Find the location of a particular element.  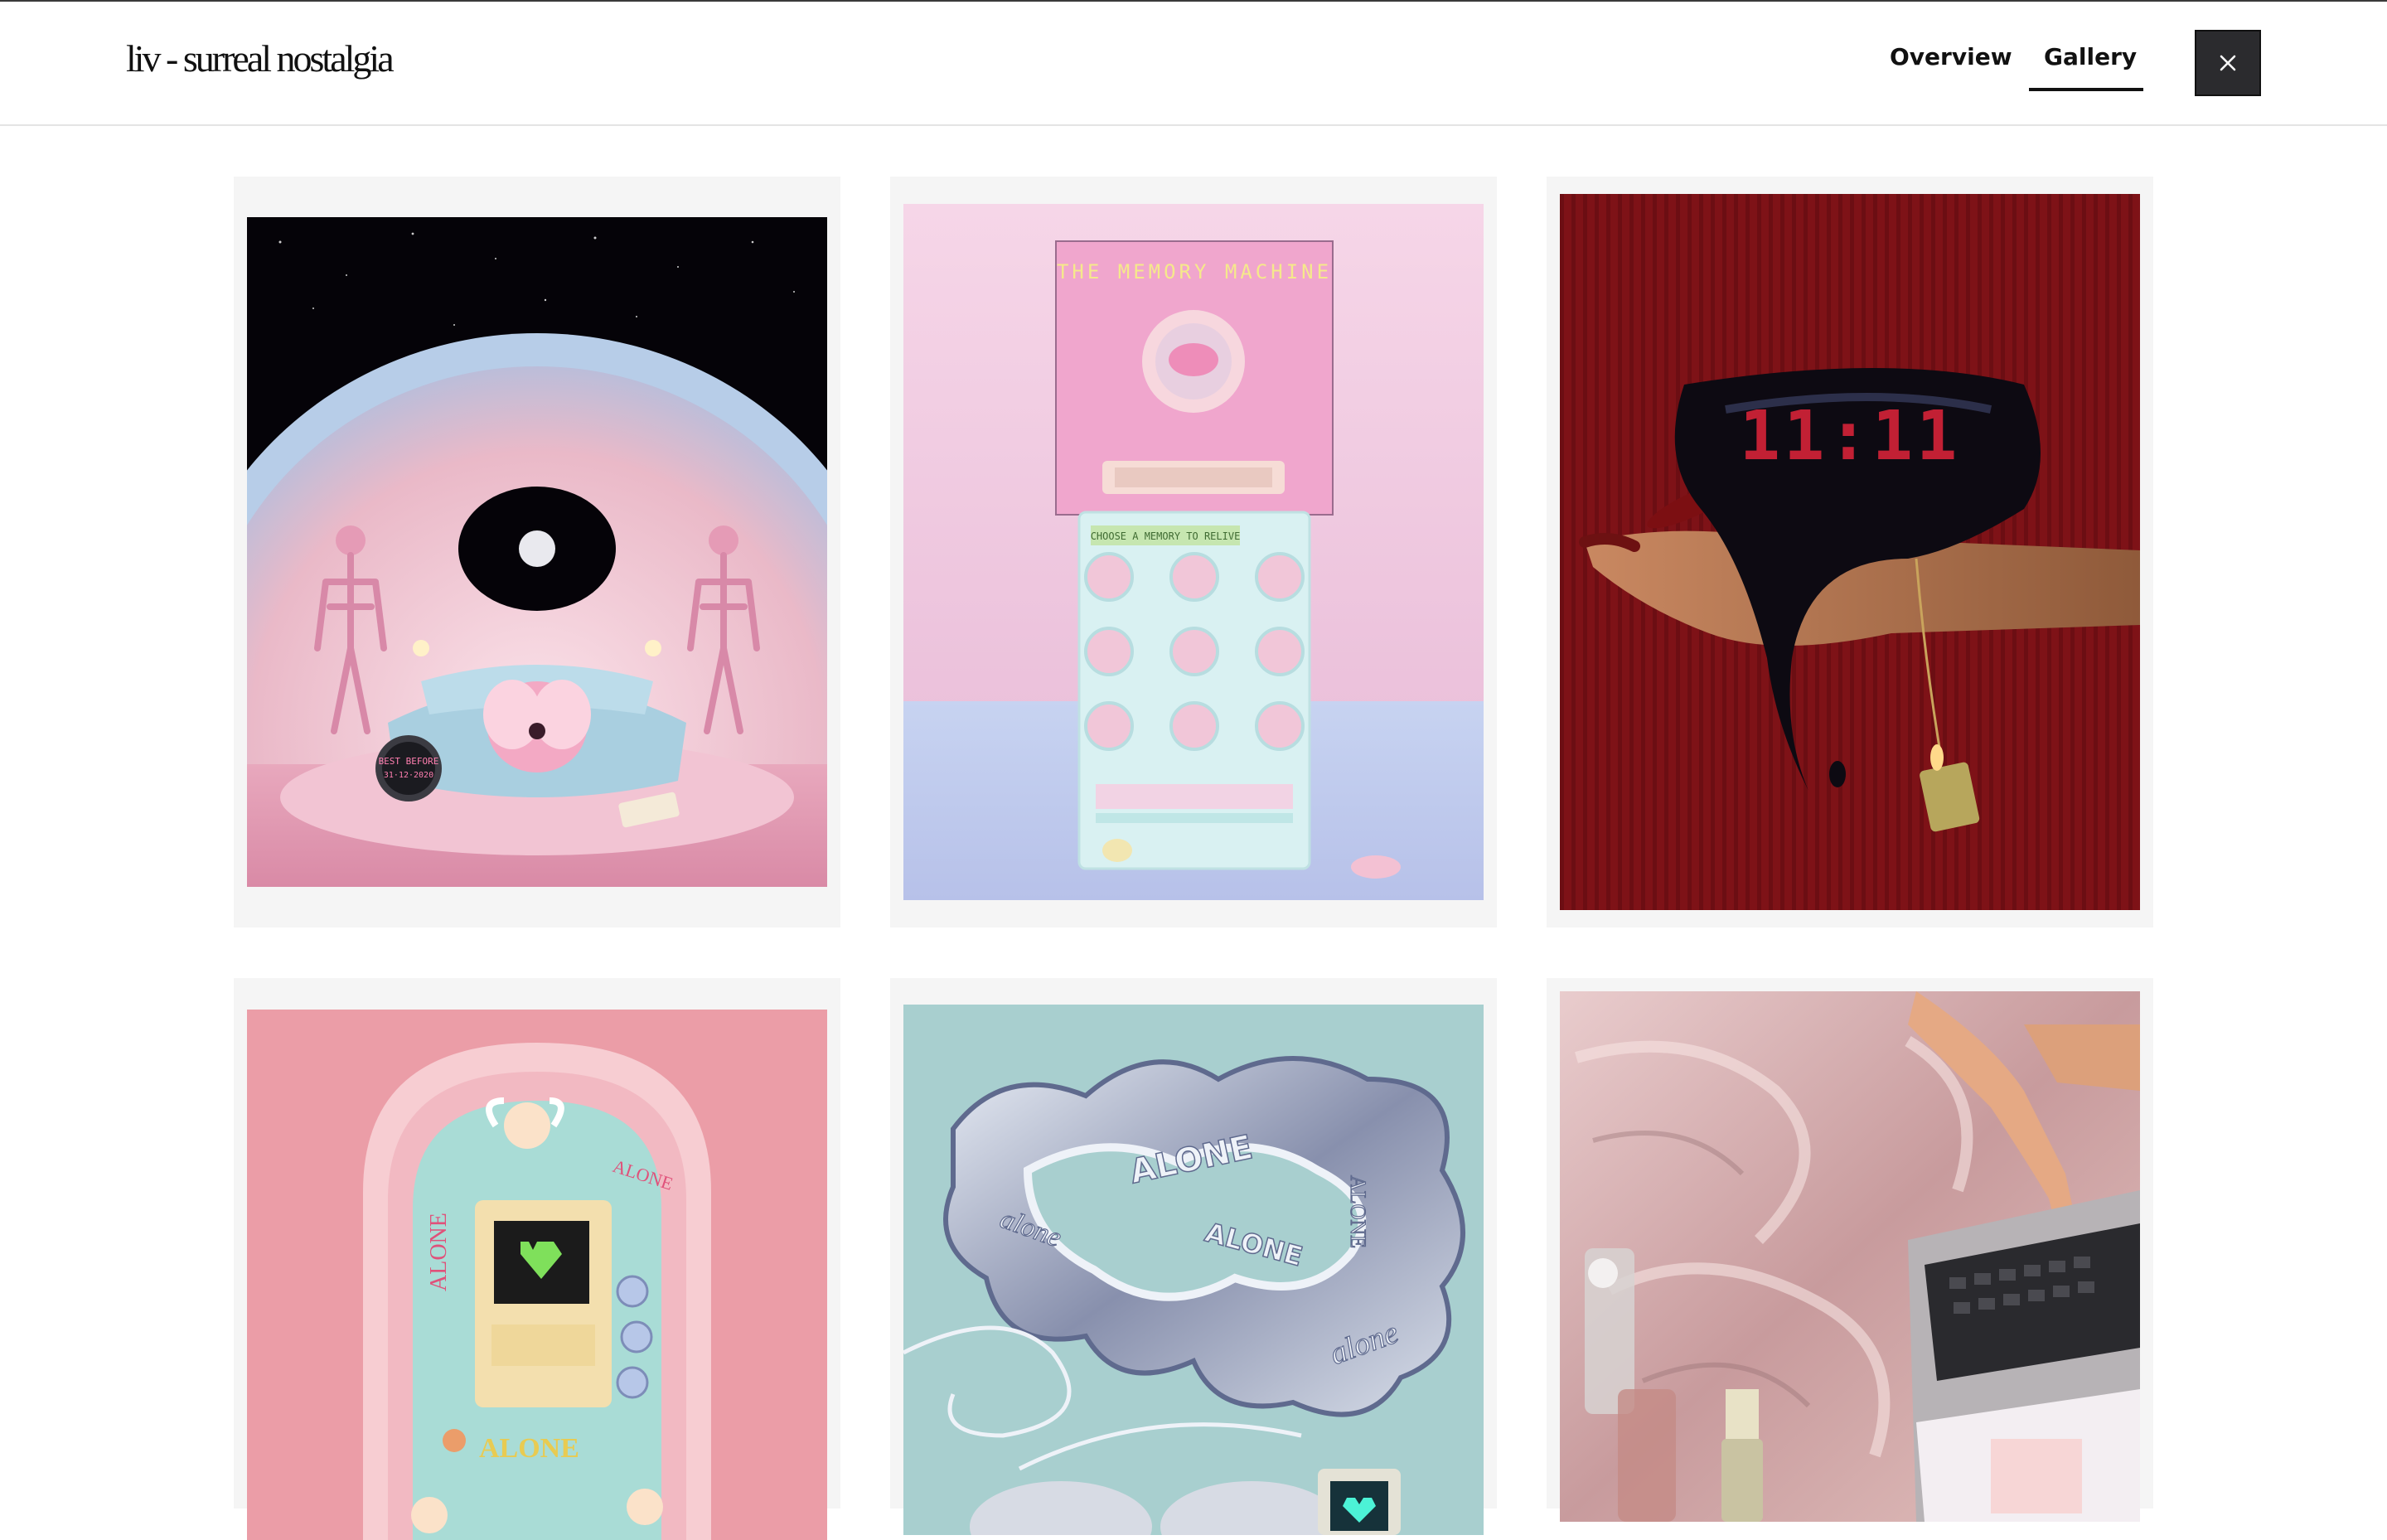

melting-clock-artwork: 11:11 is located at coordinates (1850, 552).